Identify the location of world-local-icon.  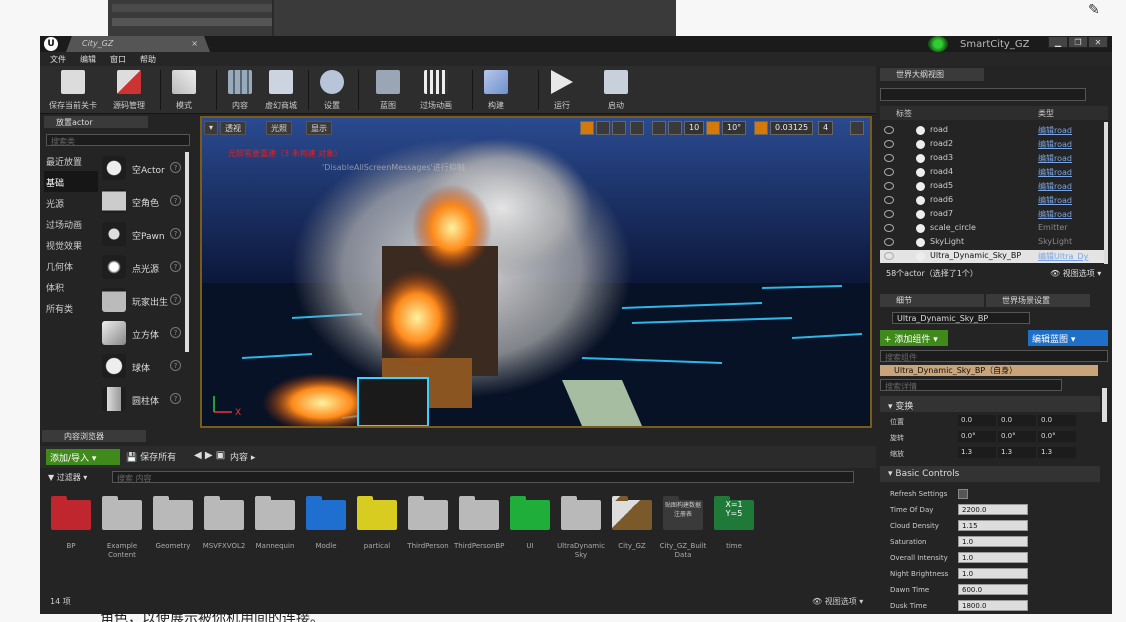
(637, 128).